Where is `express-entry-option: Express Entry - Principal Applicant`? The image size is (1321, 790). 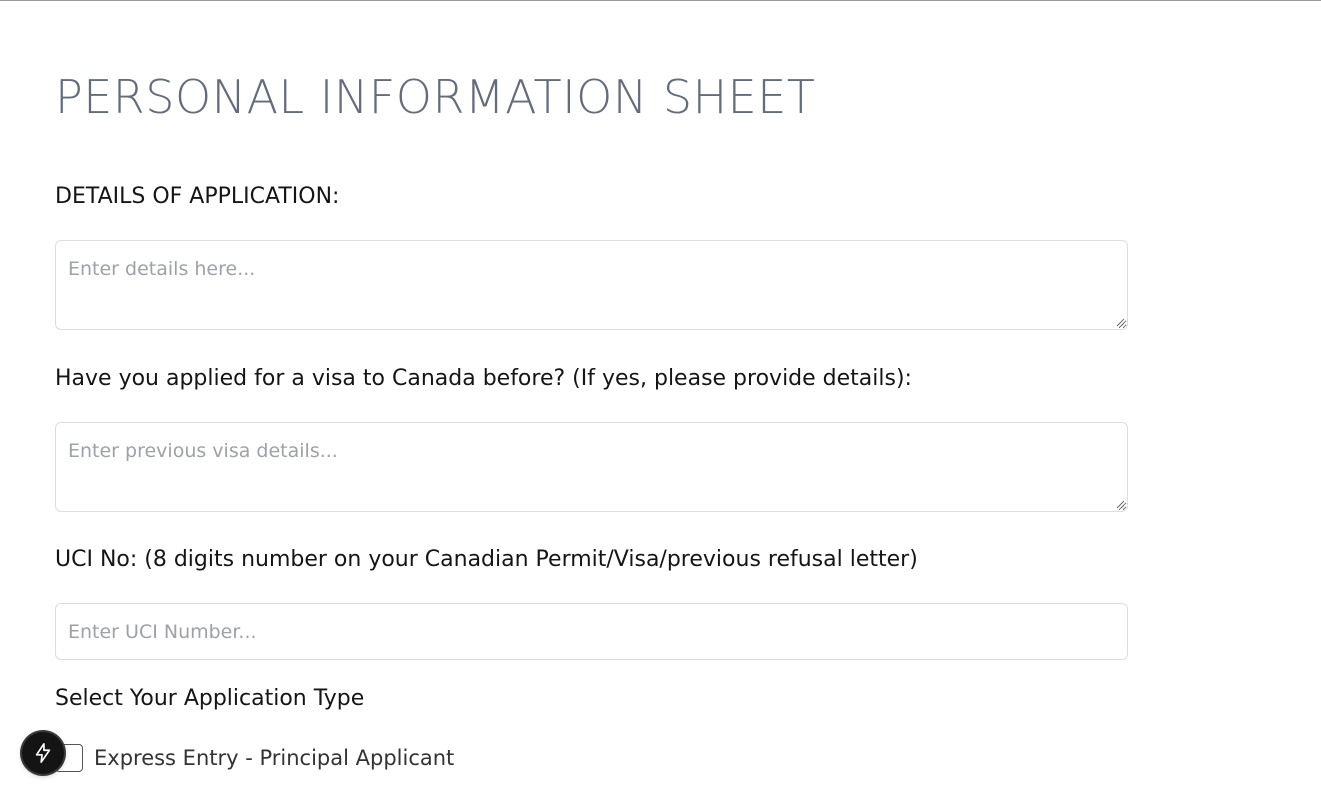
express-entry-option: Express Entry - Principal Applicant is located at coordinates (254, 758).